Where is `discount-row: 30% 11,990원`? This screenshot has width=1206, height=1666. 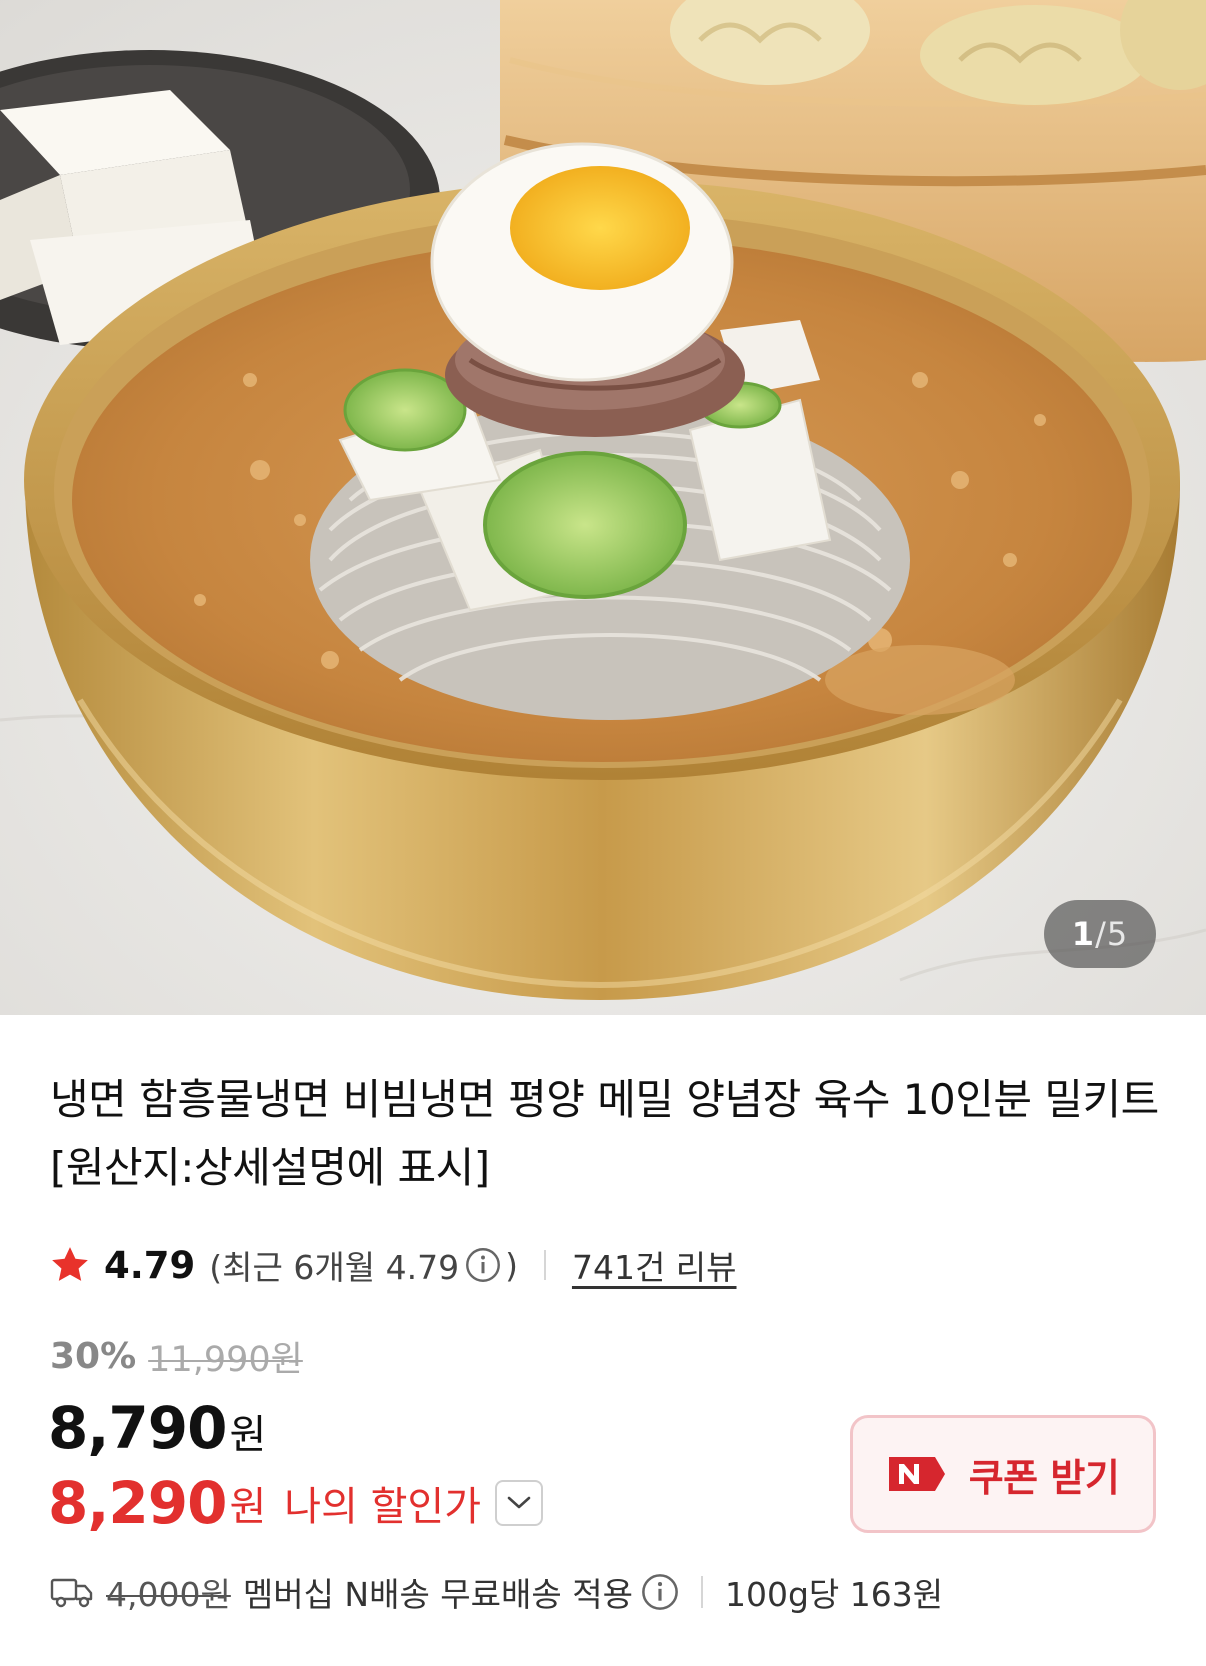
discount-row: 30% 11,990원 is located at coordinates (176, 1356).